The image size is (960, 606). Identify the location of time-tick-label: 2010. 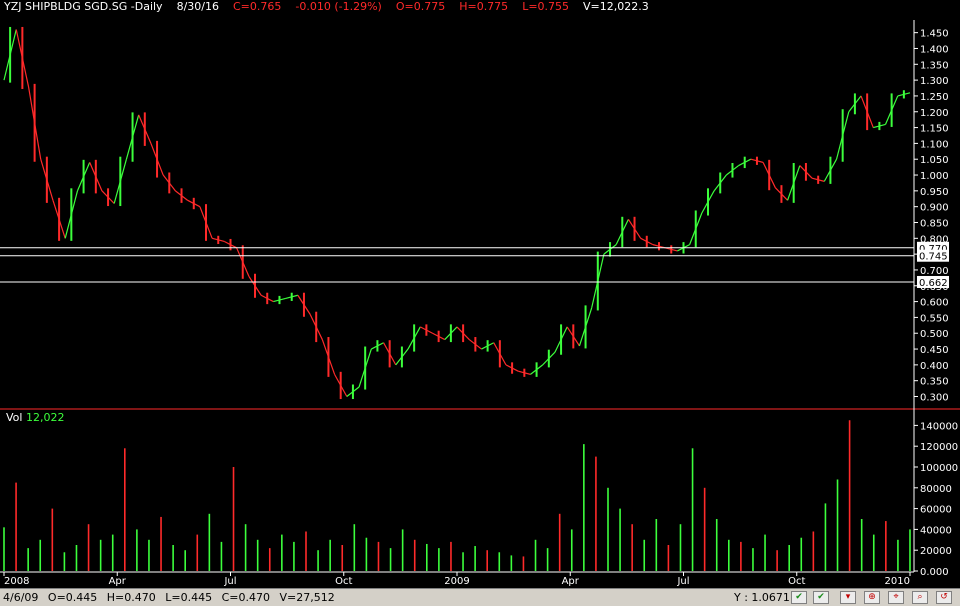
(897, 581).